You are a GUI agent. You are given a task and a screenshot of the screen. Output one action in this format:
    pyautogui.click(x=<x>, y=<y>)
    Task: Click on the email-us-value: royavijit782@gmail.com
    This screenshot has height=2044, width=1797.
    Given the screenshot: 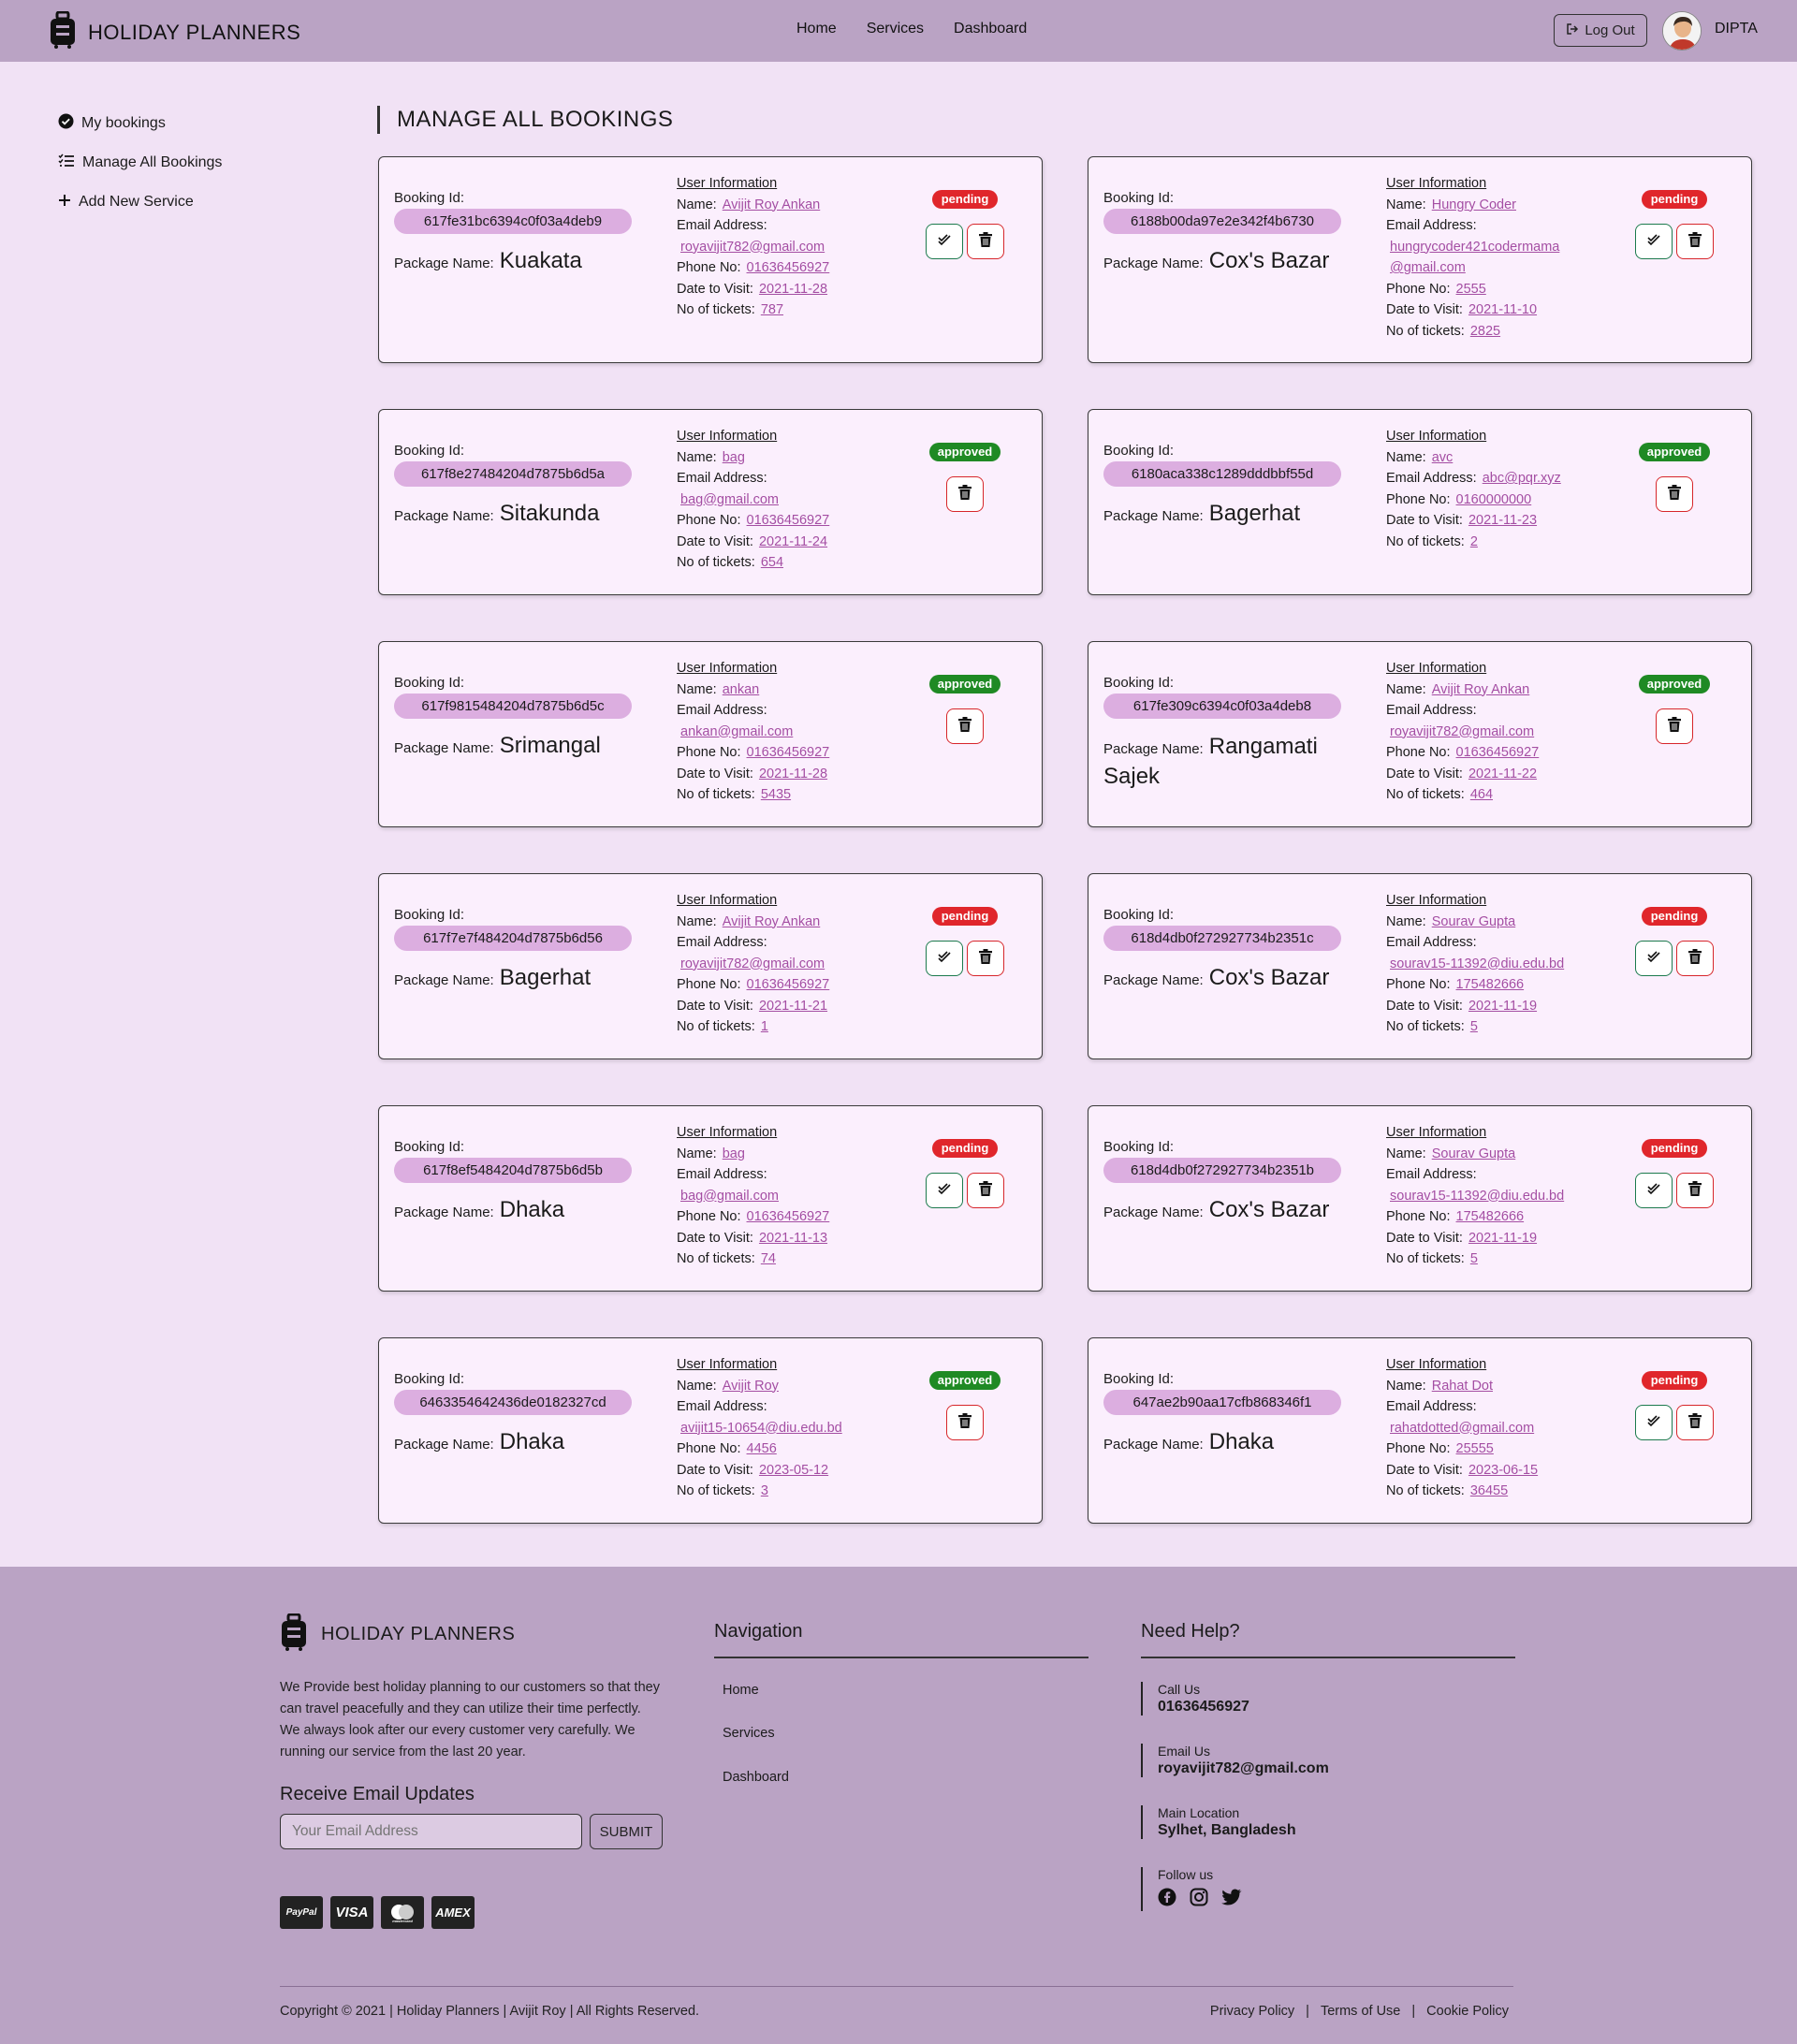 What is the action you would take?
    pyautogui.click(x=1243, y=1769)
    